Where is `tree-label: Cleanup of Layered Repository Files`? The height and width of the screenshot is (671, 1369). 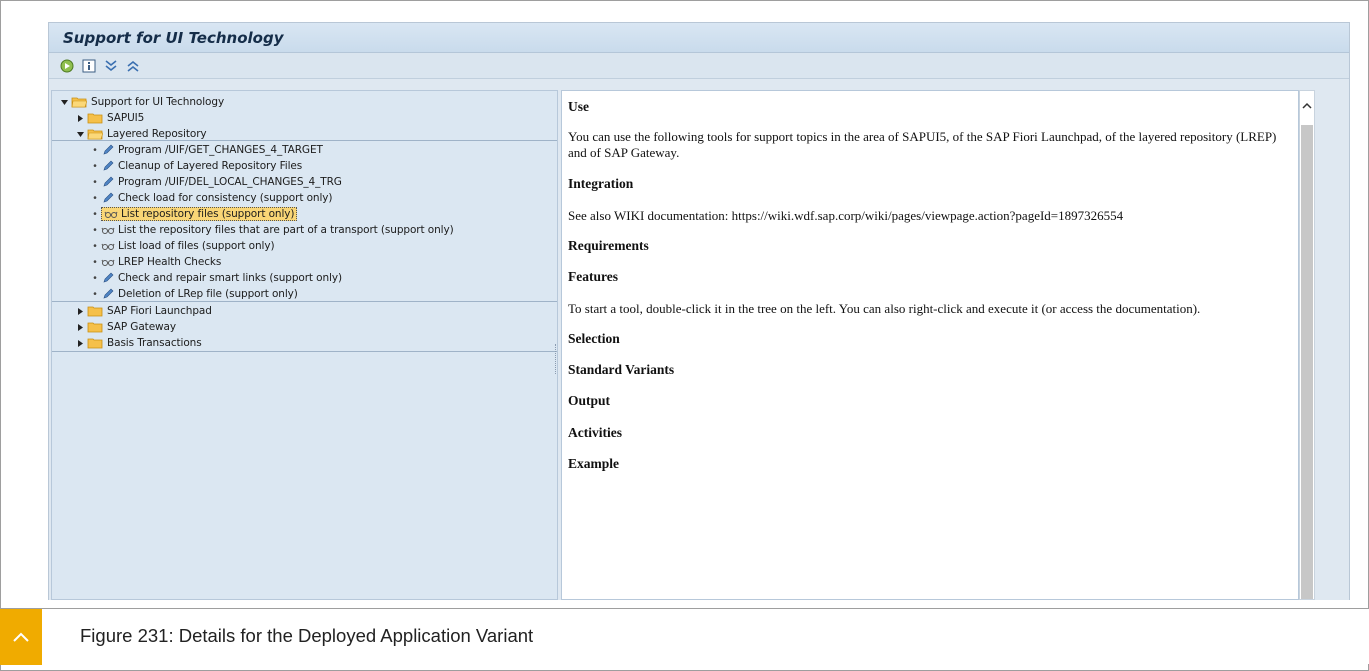
tree-label: Cleanup of Layered Repository Files is located at coordinates (210, 166).